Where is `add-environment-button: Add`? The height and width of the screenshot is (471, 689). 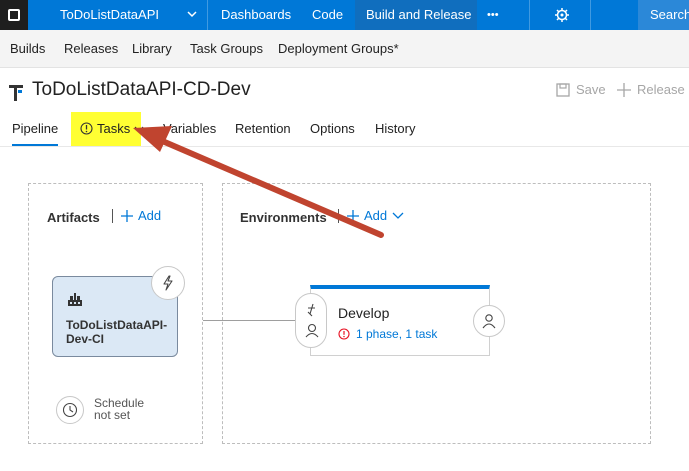 add-environment-button: Add is located at coordinates (375, 215).